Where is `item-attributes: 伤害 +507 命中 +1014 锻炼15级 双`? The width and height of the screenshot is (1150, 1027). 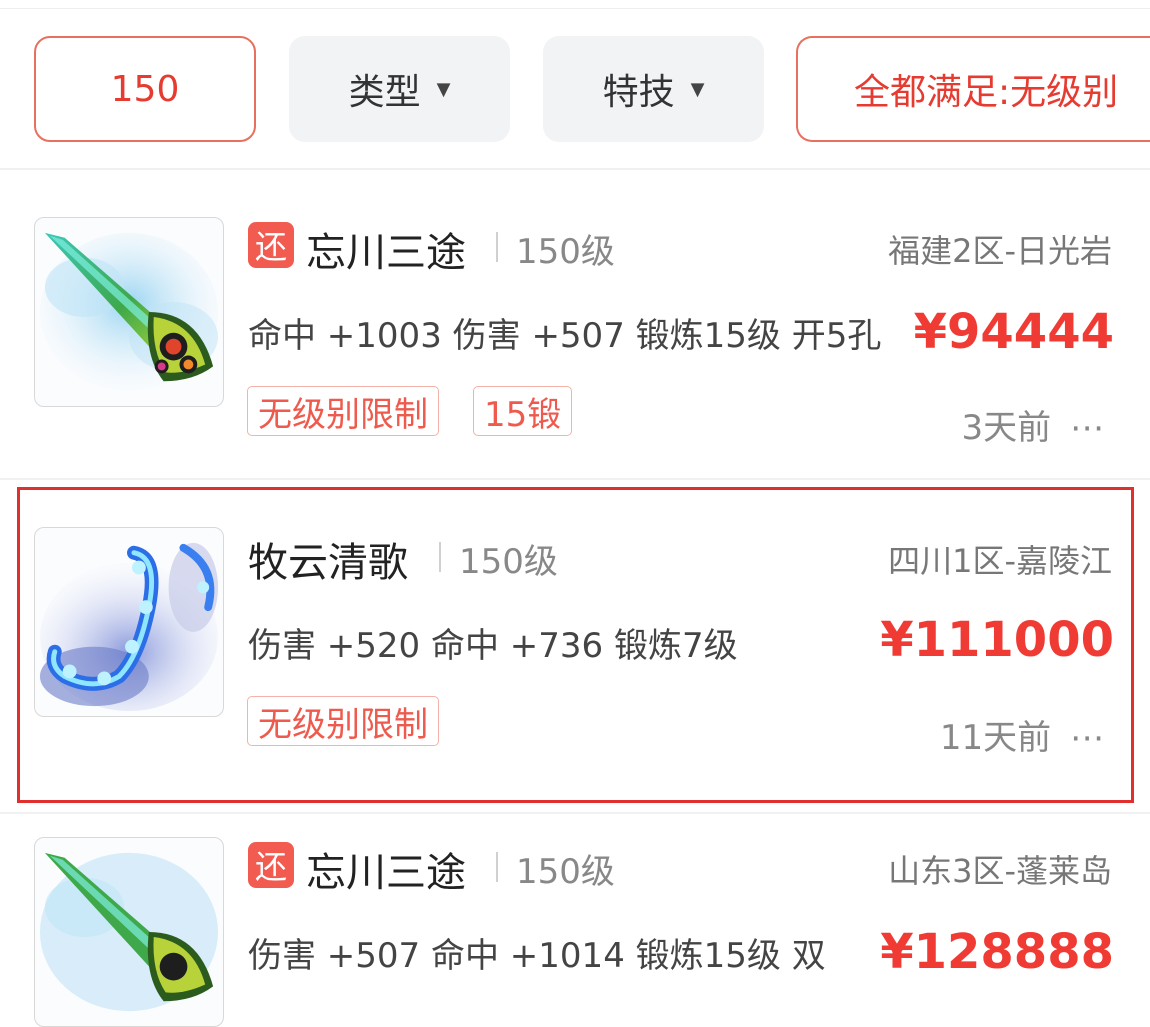
item-attributes: 伤害 +507 命中 +1014 锻炼15级 双 is located at coordinates (537, 956).